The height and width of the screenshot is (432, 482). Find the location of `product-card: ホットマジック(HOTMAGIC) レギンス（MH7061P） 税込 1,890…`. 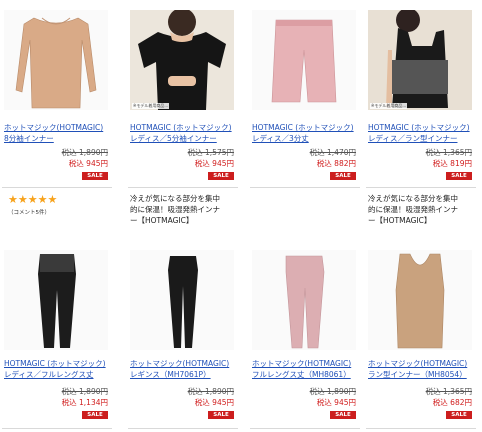

product-card: ホットマジック(HOTMAGIC) レギンス（MH7061P） 税込 1,890… is located at coordinates (182, 337).